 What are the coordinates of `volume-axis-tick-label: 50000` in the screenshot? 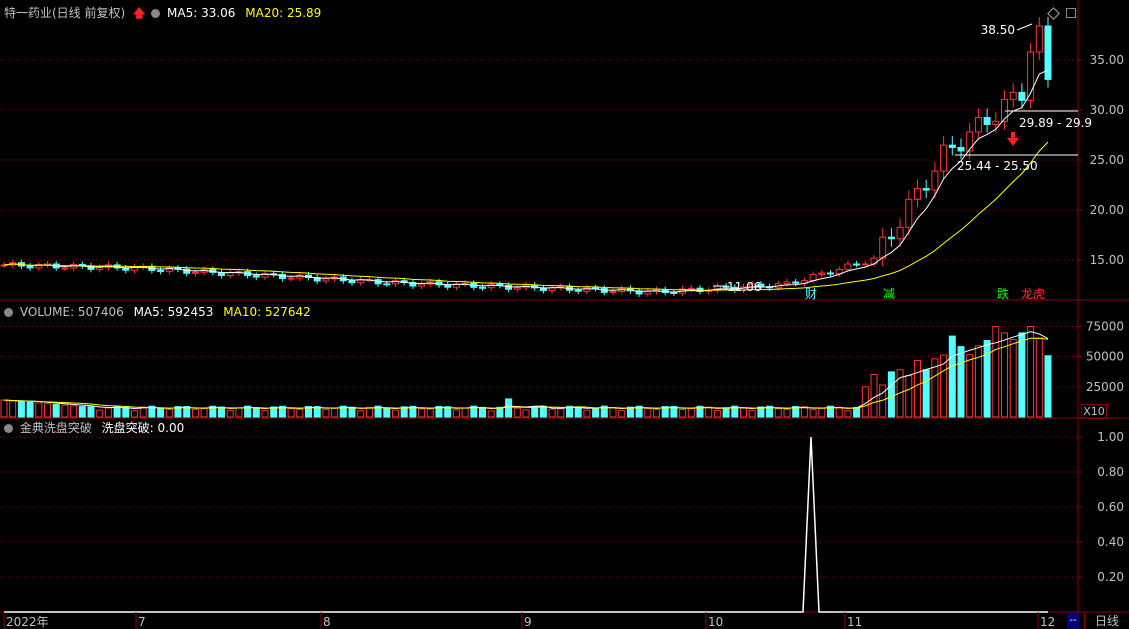 It's located at (1105, 357).